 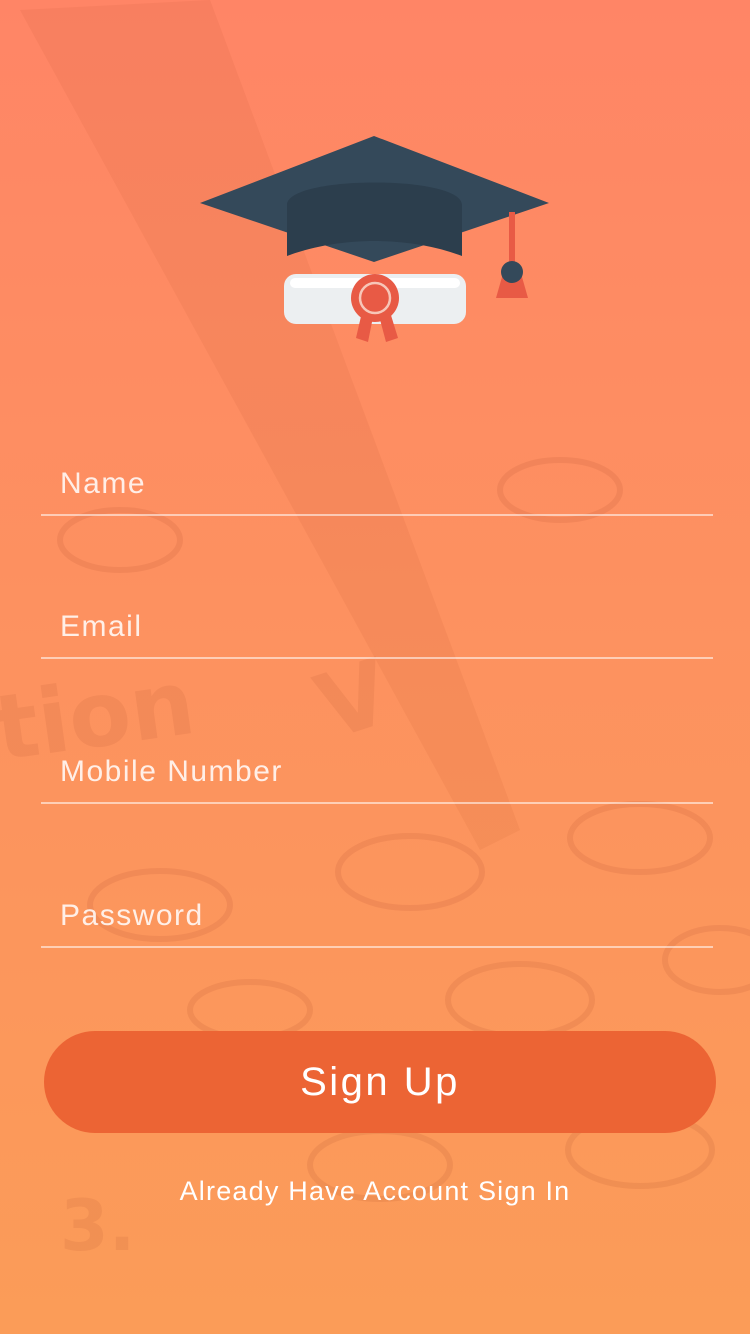 What do you see at coordinates (380, 1082) in the screenshot?
I see `sign-up-button: Sign Up` at bounding box center [380, 1082].